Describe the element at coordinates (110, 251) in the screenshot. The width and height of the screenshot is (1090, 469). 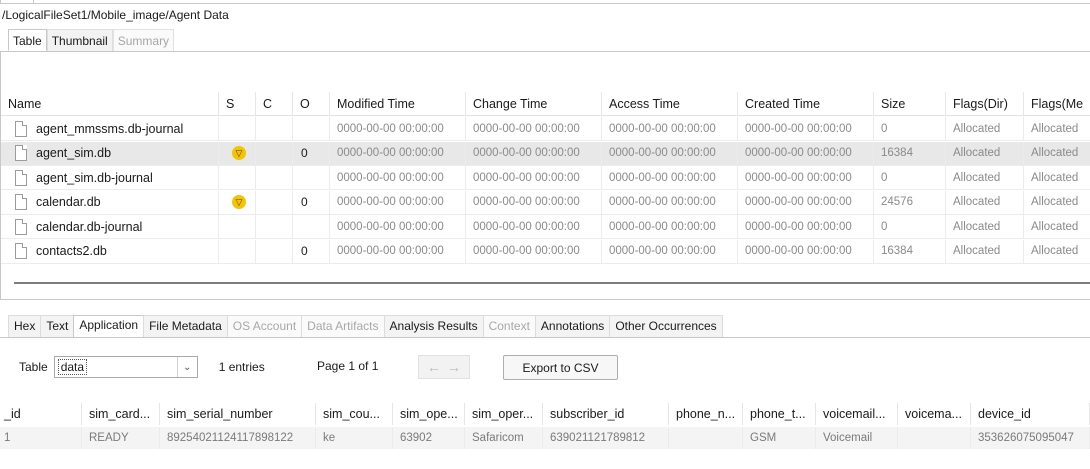
I see `file-name-cell: contacts2.db` at that location.